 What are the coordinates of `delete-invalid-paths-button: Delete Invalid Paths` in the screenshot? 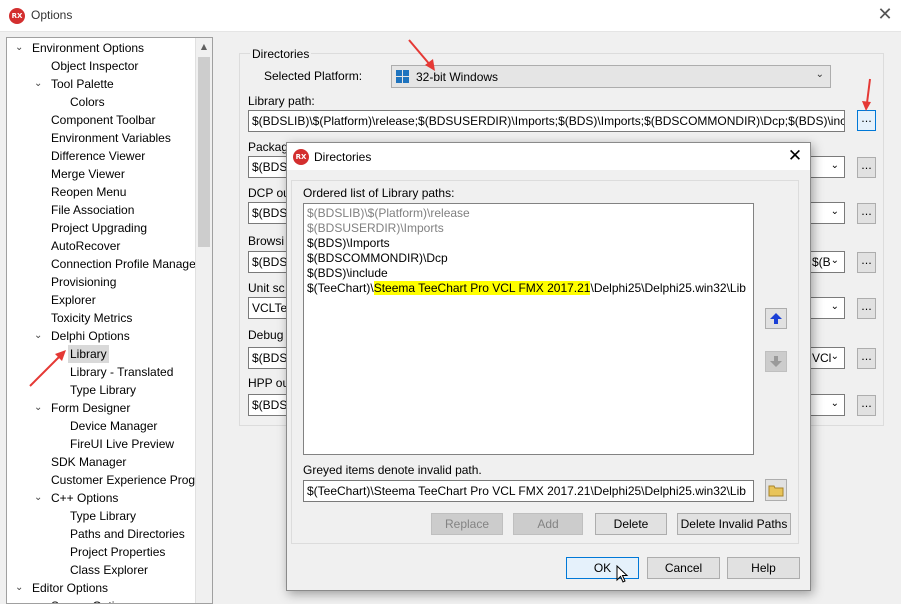 It's located at (734, 524).